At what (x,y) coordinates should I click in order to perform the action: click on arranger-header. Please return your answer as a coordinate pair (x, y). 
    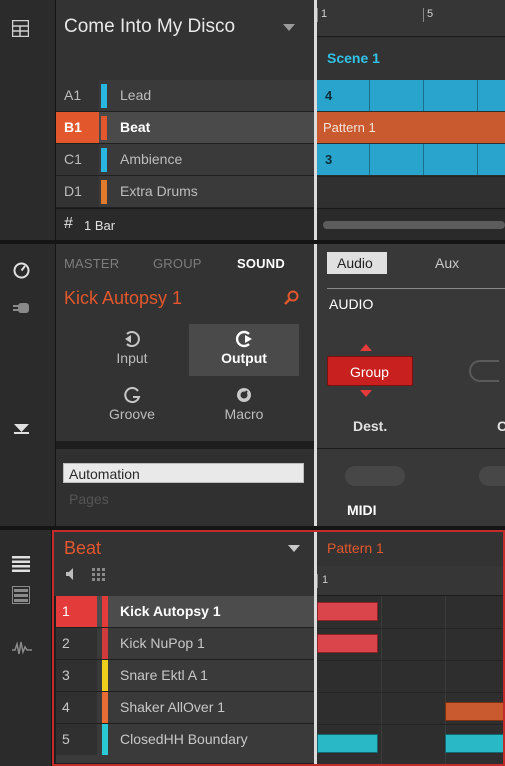
    Looking at the image, I should click on (185, 42).